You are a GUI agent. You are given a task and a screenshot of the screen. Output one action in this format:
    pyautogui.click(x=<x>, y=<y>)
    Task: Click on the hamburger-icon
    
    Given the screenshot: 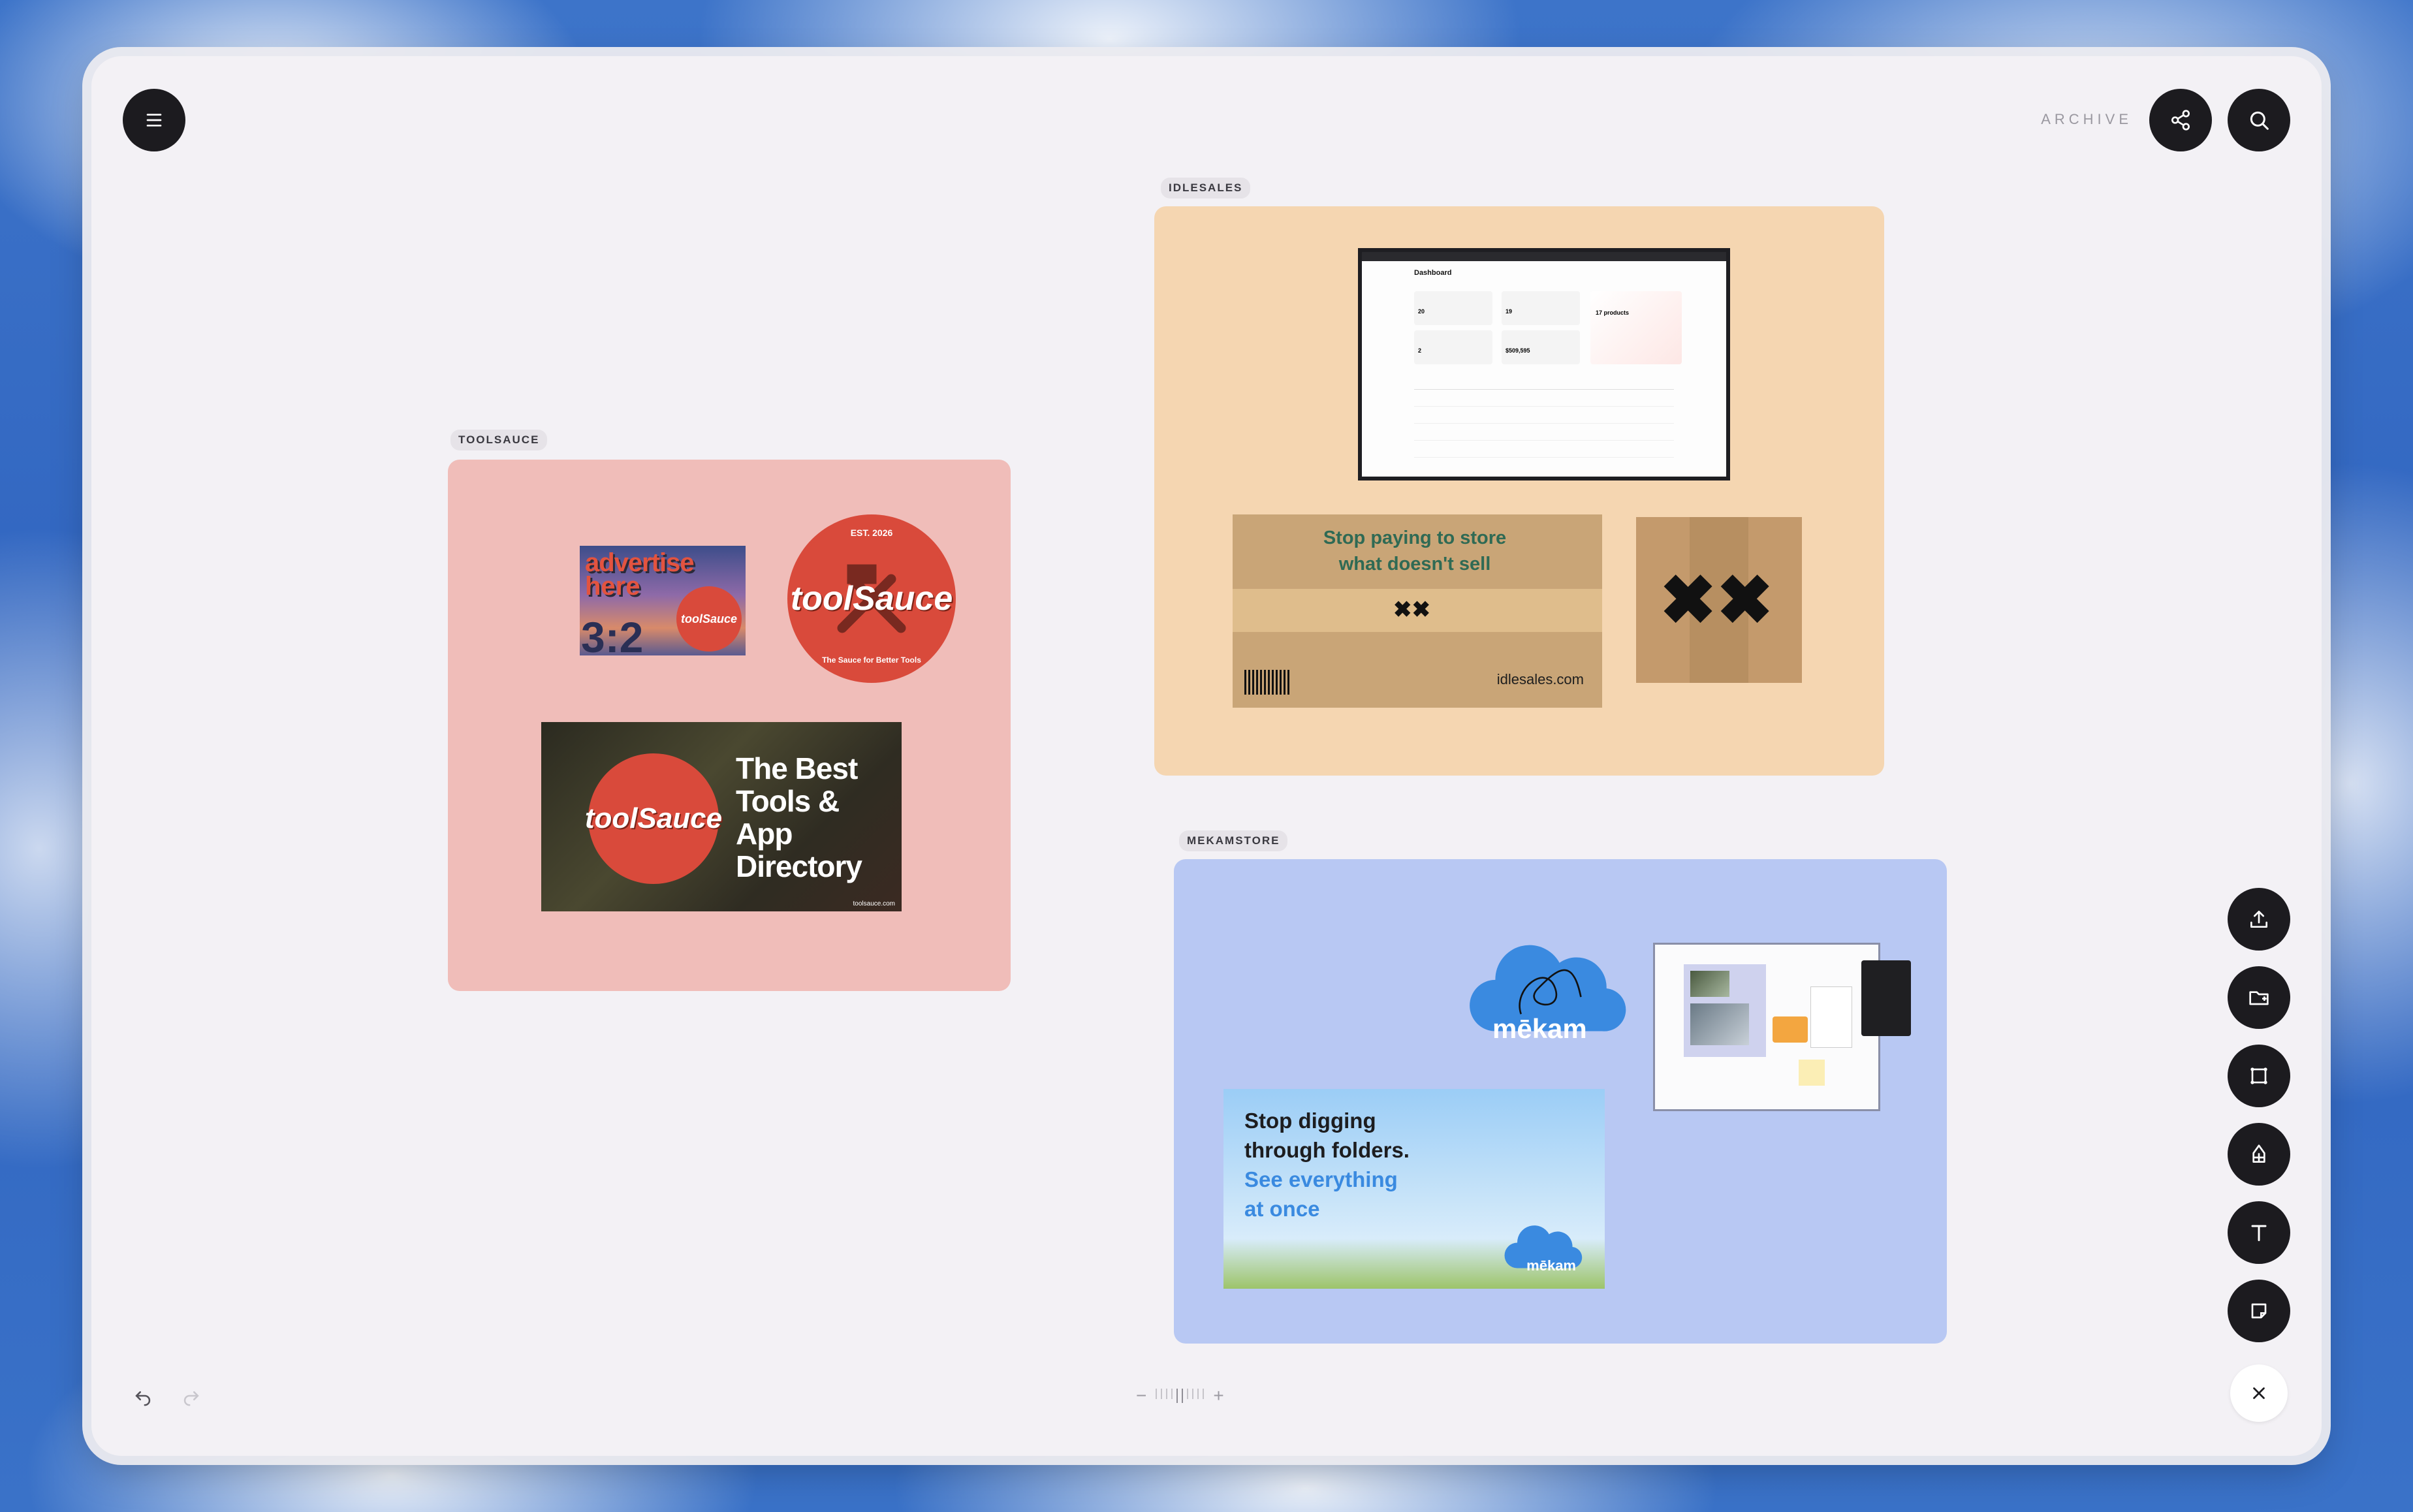 What is the action you would take?
    pyautogui.click(x=154, y=120)
    